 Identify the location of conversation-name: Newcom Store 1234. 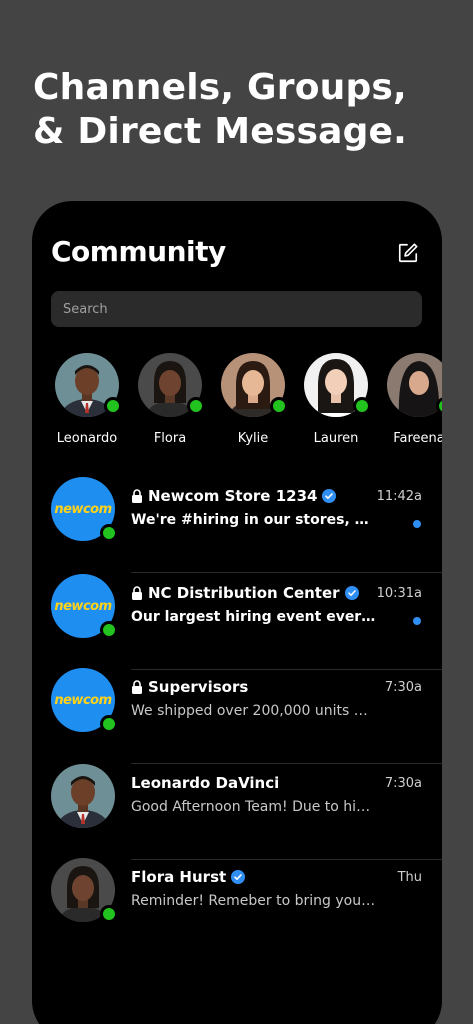
(233, 496).